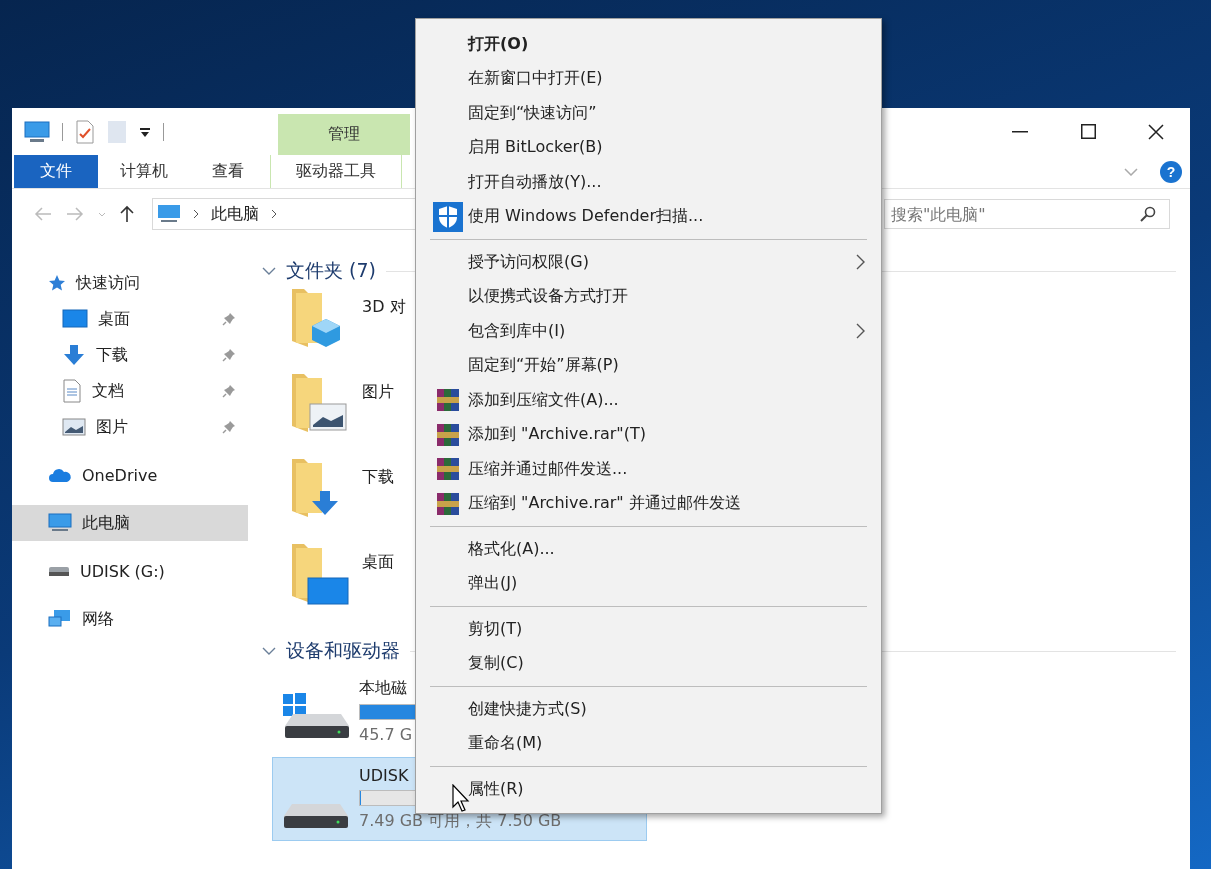 The height and width of the screenshot is (869, 1211). Describe the element at coordinates (1088, 131) in the screenshot. I see `maximize-icon` at that location.